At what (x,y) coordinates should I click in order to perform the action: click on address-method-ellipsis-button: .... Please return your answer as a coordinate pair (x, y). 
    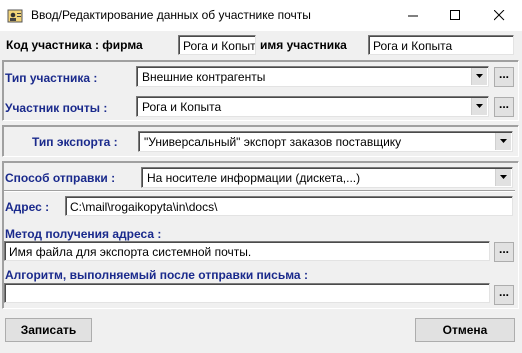
    Looking at the image, I should click on (504, 252).